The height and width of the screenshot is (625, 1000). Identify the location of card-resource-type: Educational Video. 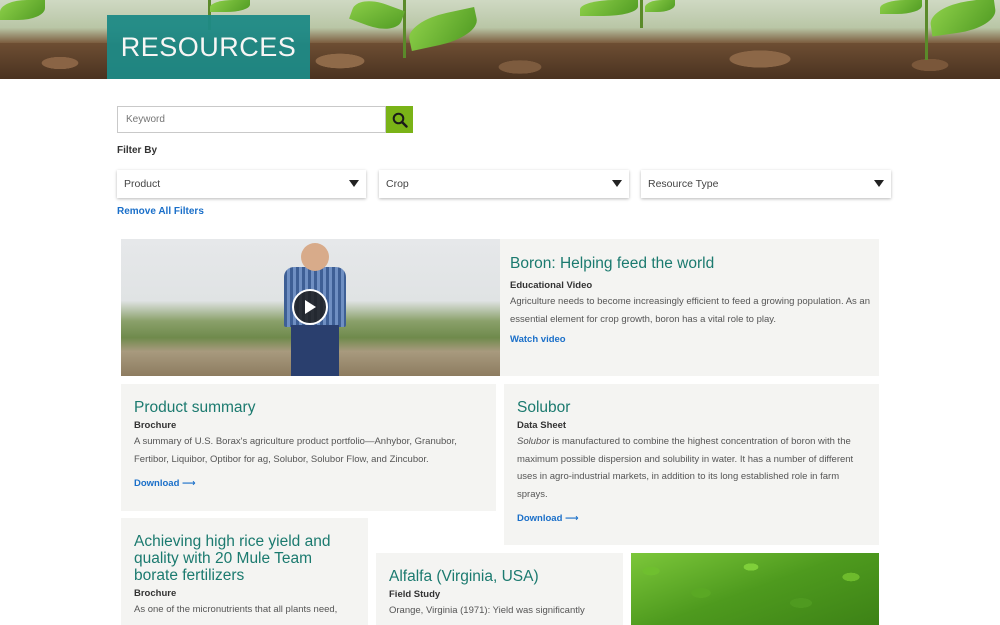
(551, 285).